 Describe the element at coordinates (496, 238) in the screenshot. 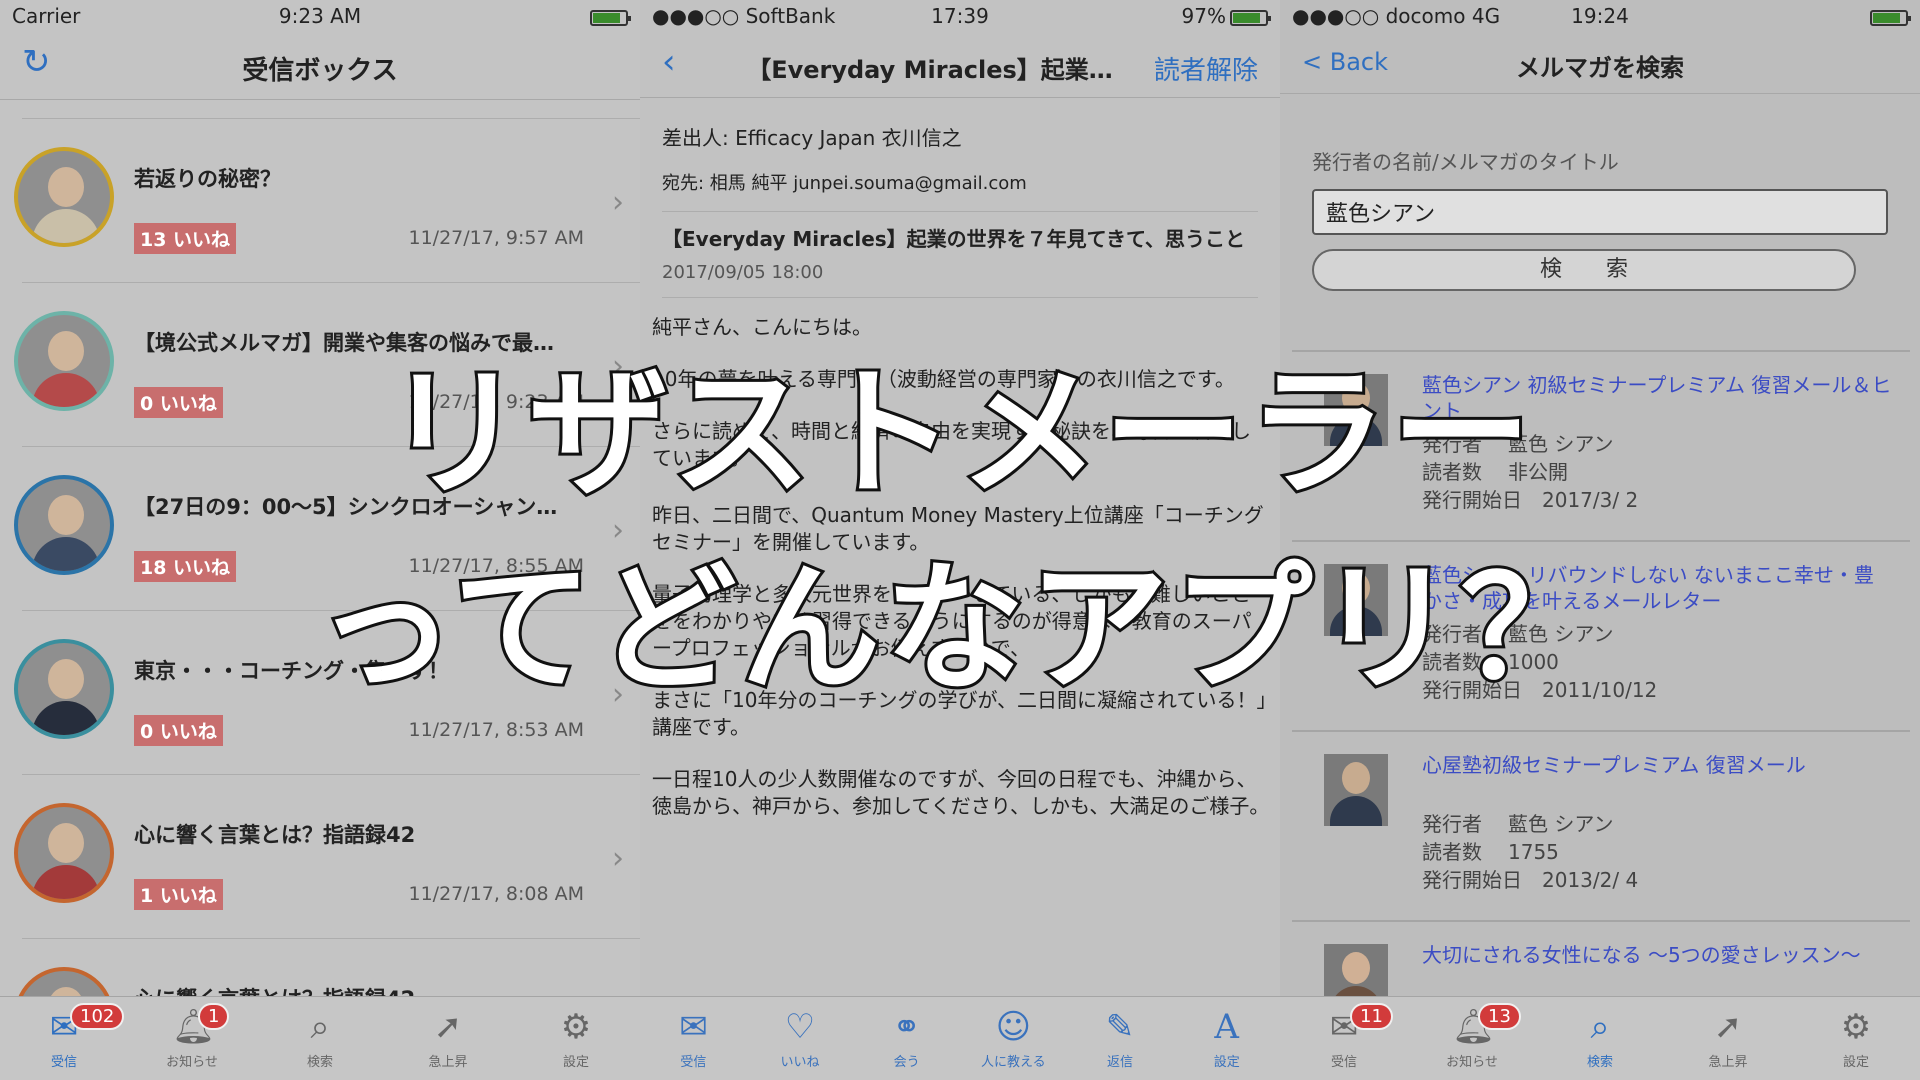

I see `mail-date: 11/27/17, 9:57 AM` at that location.